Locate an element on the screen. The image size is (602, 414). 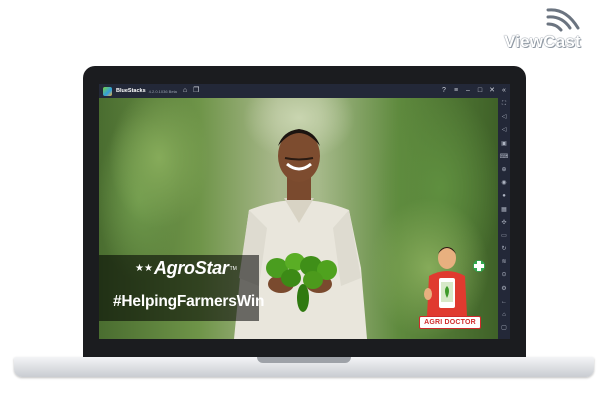
help-icon: ? is located at coordinates (444, 91).